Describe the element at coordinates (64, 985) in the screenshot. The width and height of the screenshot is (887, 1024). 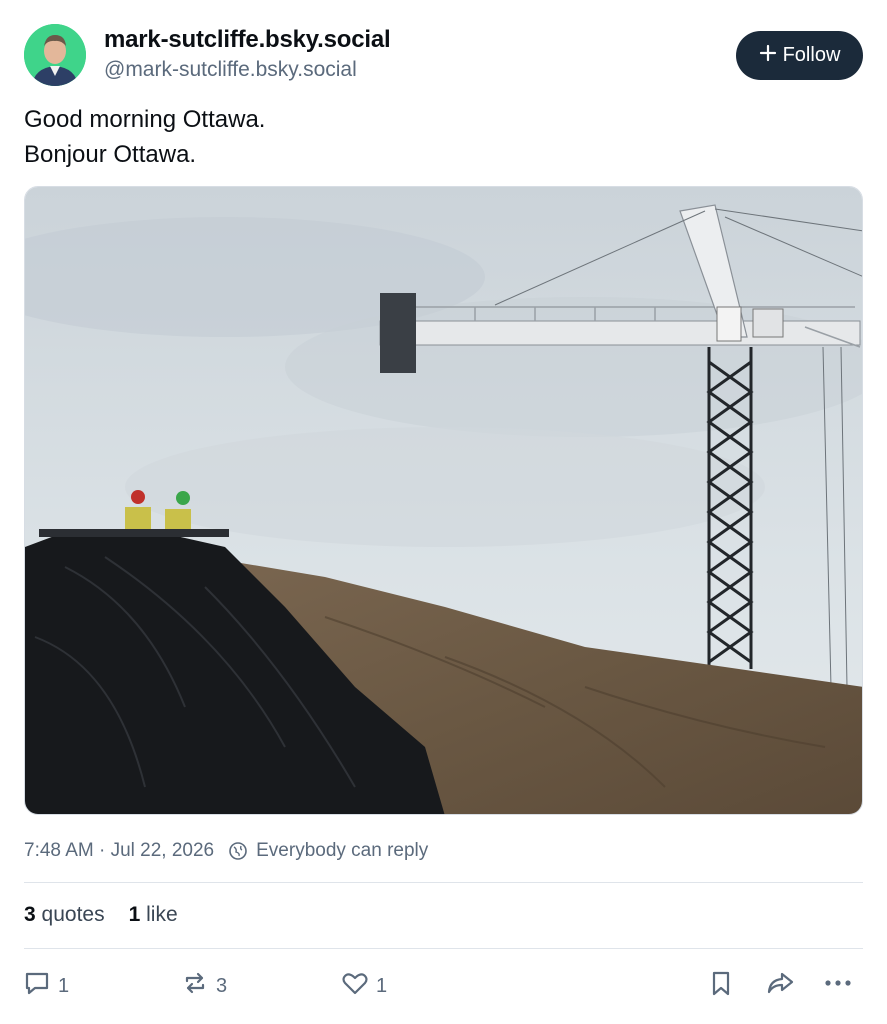
I see `reply-count: 1` at that location.